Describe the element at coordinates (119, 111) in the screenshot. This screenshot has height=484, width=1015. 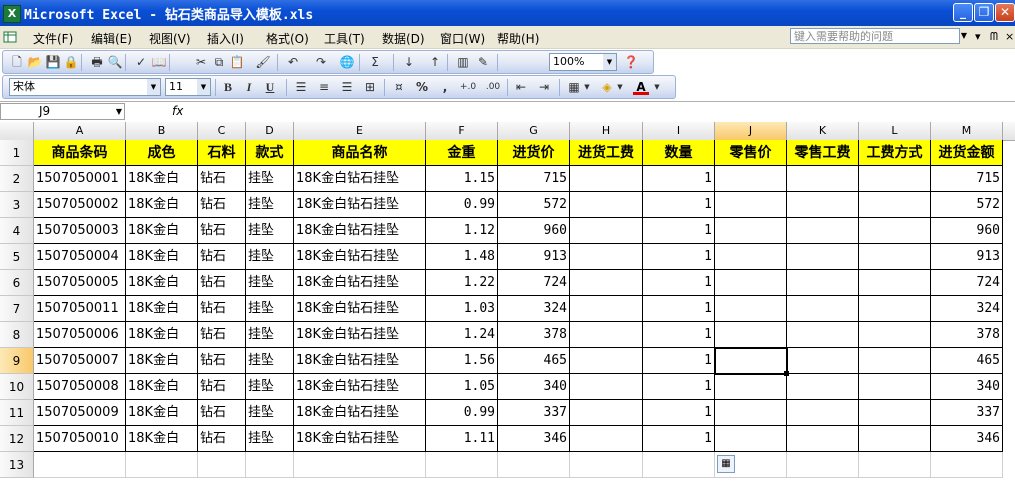
I see `name-box-dropdown-icon: ▼` at that location.